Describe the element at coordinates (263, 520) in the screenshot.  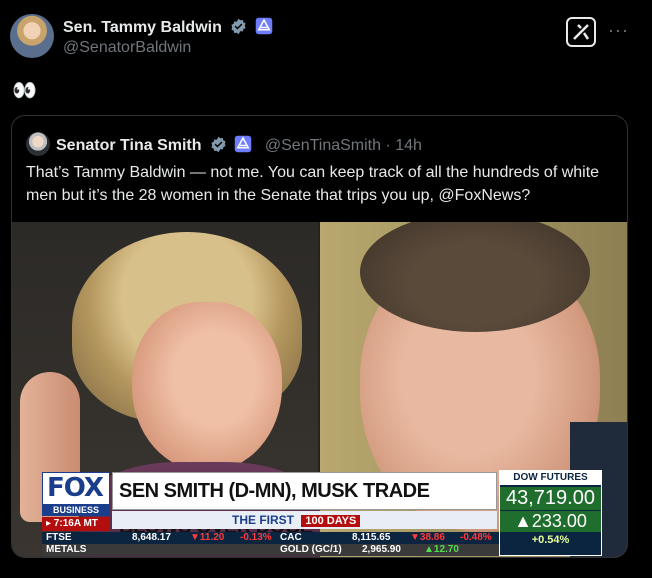
I see `ticker-sub-label: THE FIRST` at that location.